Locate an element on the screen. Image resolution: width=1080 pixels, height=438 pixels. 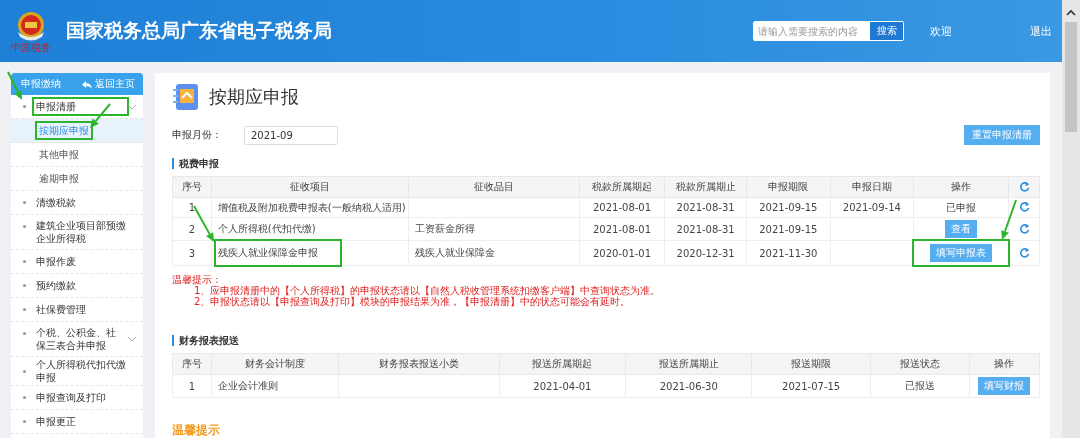
column-header: 报送所属期起 is located at coordinates (562, 364).